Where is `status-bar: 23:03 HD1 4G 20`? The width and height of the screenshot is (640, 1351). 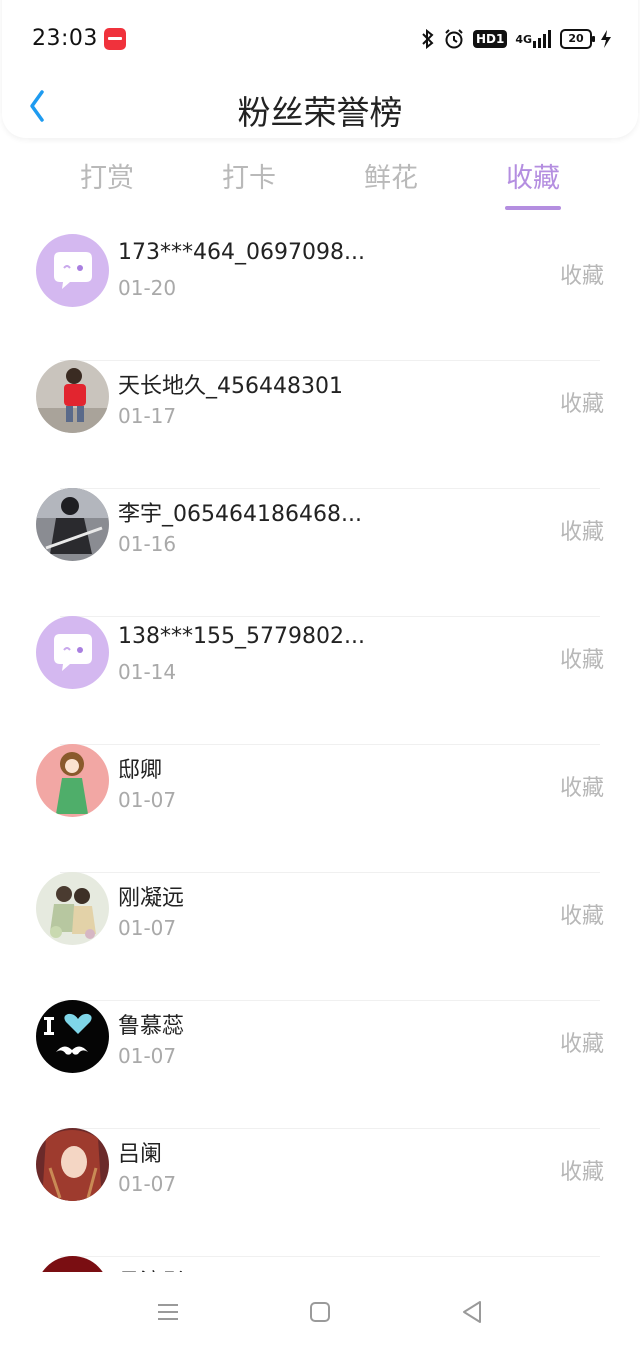 status-bar: 23:03 HD1 4G 20 is located at coordinates (320, 40).